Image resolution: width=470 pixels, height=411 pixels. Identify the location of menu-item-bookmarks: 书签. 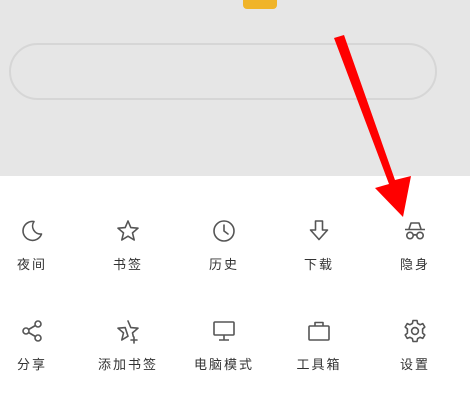
(128, 258).